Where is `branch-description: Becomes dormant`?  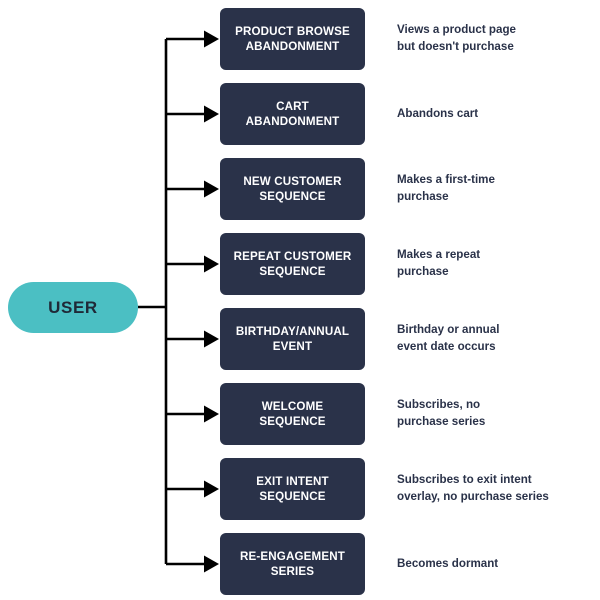
branch-description: Becomes dormant is located at coordinates (494, 564).